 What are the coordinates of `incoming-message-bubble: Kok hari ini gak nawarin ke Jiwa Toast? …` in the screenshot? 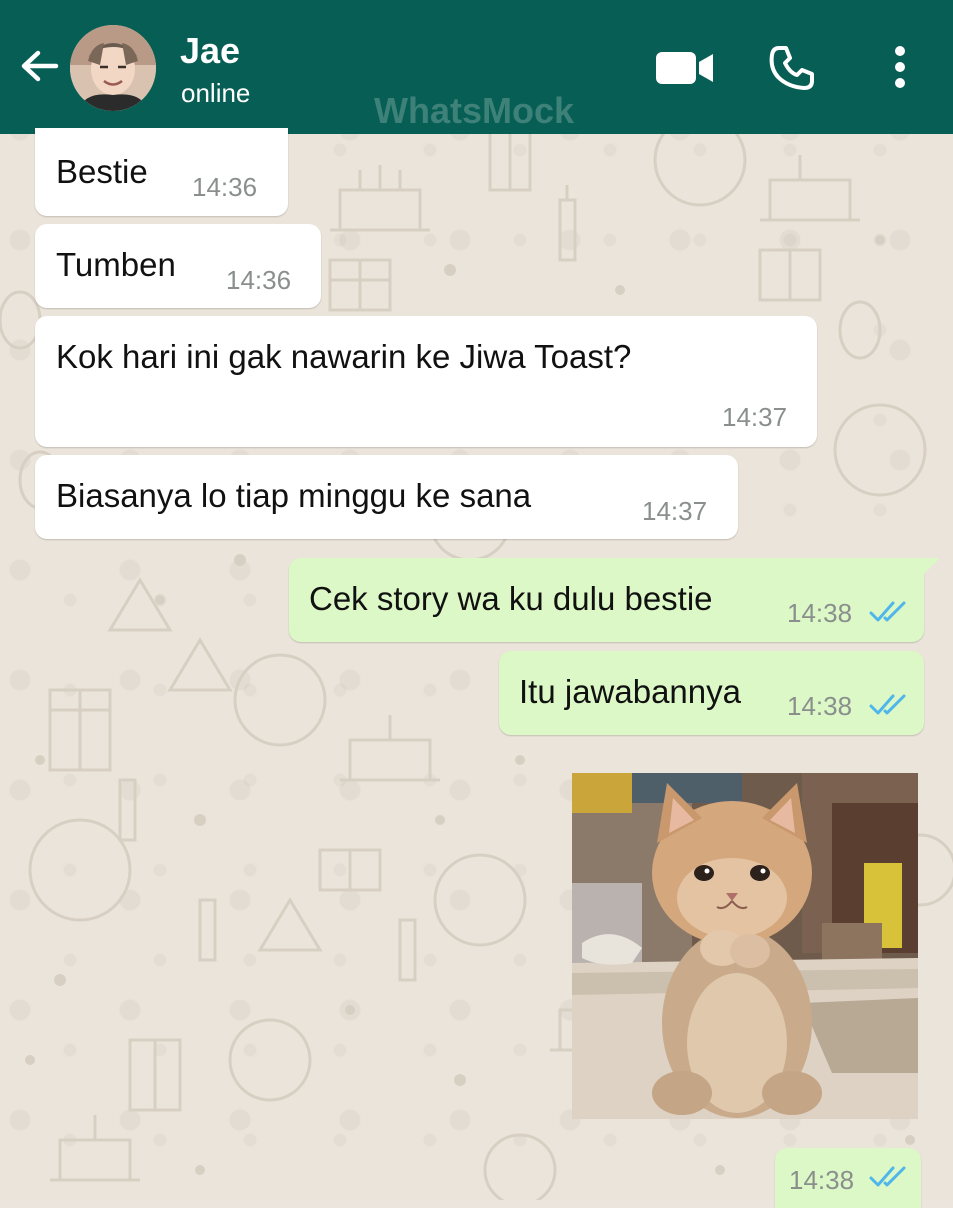 It's located at (426, 381).